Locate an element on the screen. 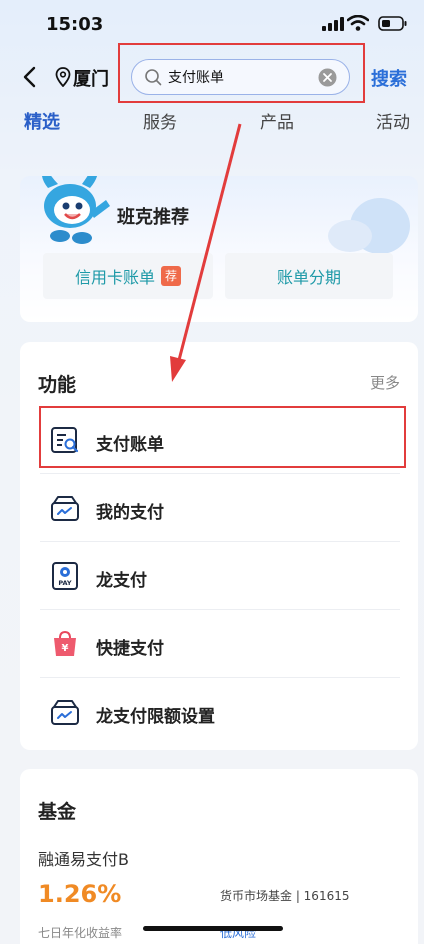 This screenshot has width=424, height=944. list-item-label: 我的支付 is located at coordinates (130, 513).